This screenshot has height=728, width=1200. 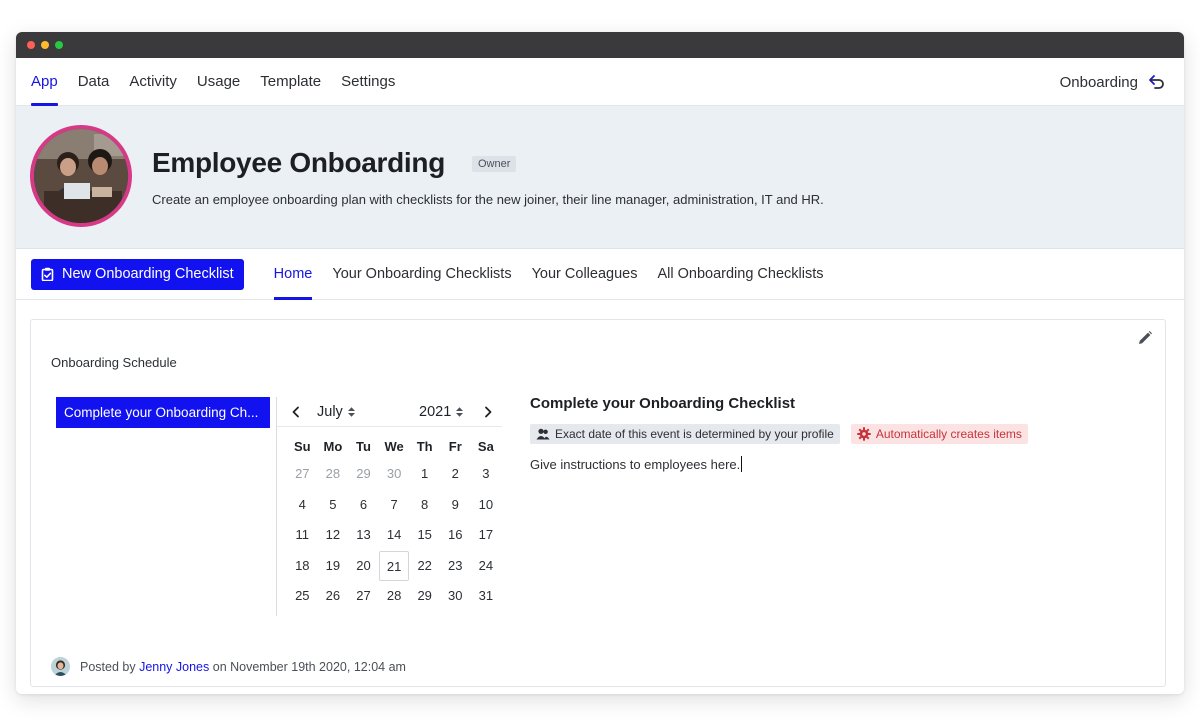 I want to click on event-title: Complete your Onboarding Checklist, so click(x=663, y=403).